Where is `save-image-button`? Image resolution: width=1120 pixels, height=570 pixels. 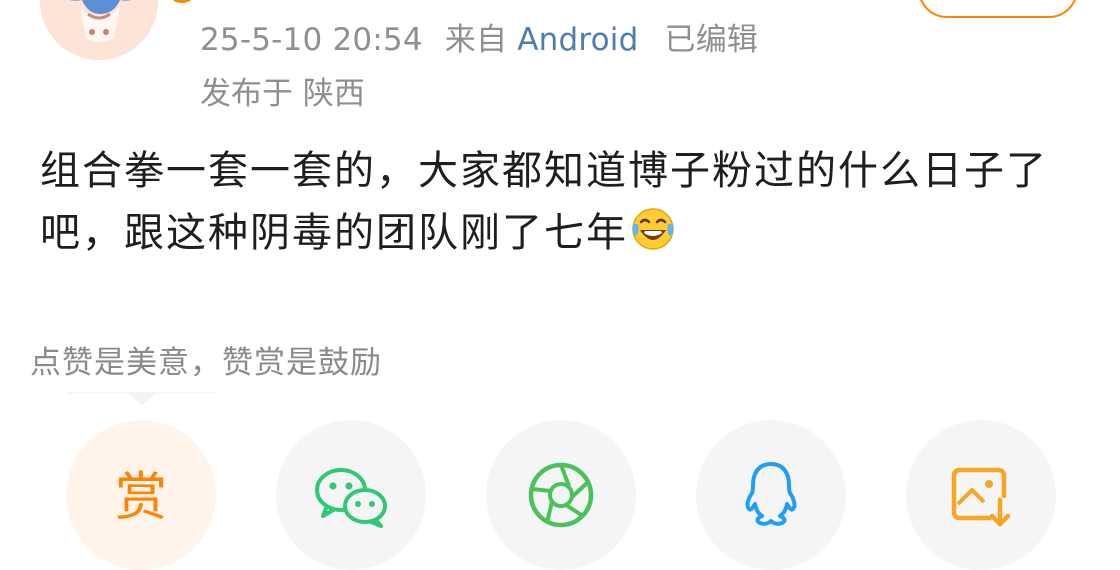
save-image-button is located at coordinates (981, 495).